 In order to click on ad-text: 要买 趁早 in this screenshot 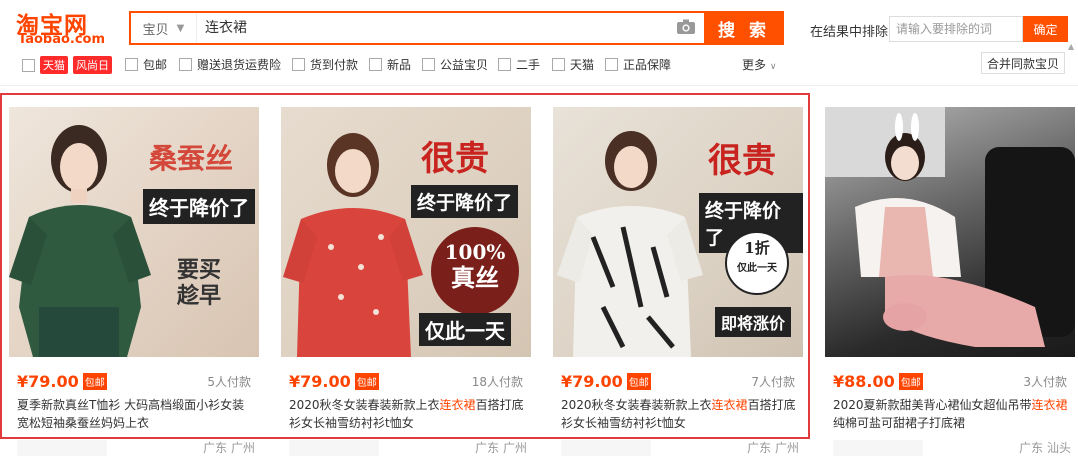, I will do `click(199, 283)`.